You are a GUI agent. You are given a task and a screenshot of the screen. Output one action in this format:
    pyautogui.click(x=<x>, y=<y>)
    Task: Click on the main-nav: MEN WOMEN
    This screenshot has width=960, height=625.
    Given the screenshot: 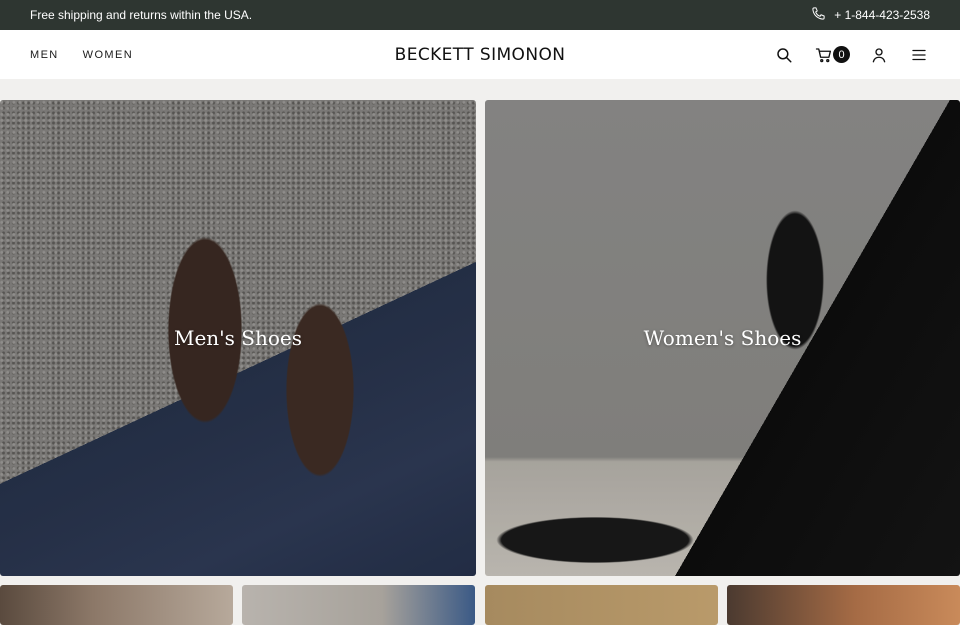 What is the action you would take?
    pyautogui.click(x=81, y=55)
    